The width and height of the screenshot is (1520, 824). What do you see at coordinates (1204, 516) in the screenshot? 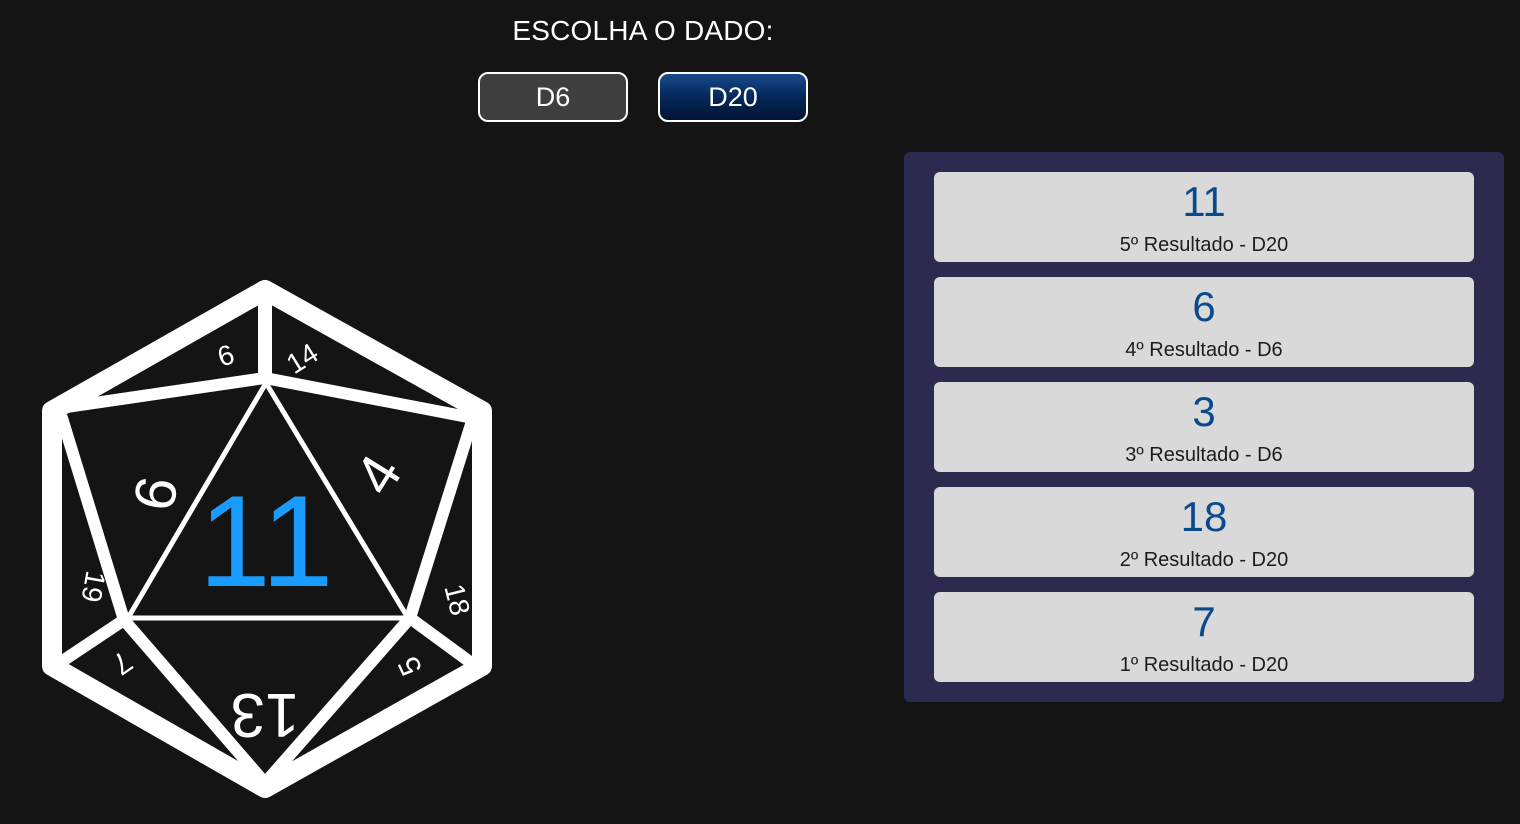
I see `result-value: 18` at bounding box center [1204, 516].